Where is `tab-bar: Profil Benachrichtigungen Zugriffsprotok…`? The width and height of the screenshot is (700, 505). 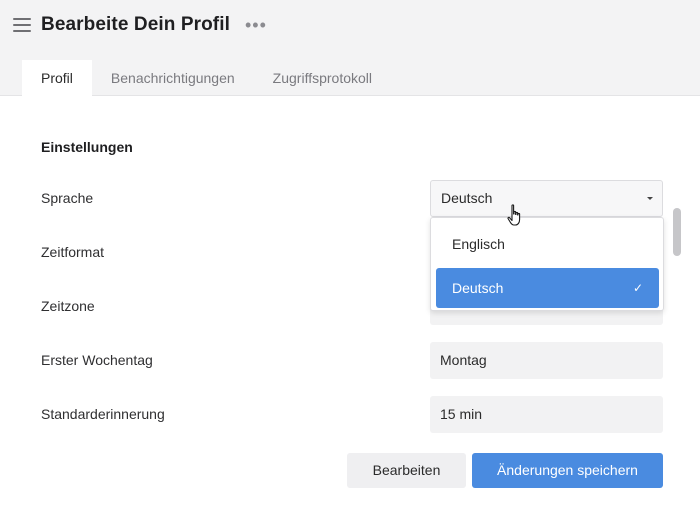 tab-bar: Profil Benachrichtigungen Zugriffsprotok… is located at coordinates (206, 78).